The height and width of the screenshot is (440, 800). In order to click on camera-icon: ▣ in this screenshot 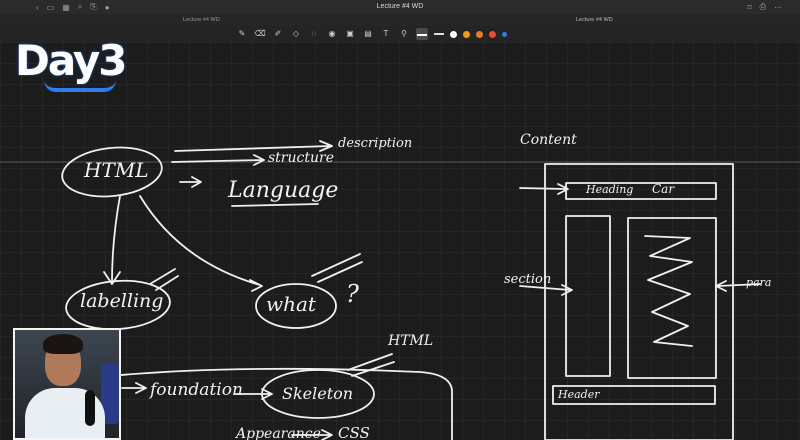, I will do `click(350, 34)`.